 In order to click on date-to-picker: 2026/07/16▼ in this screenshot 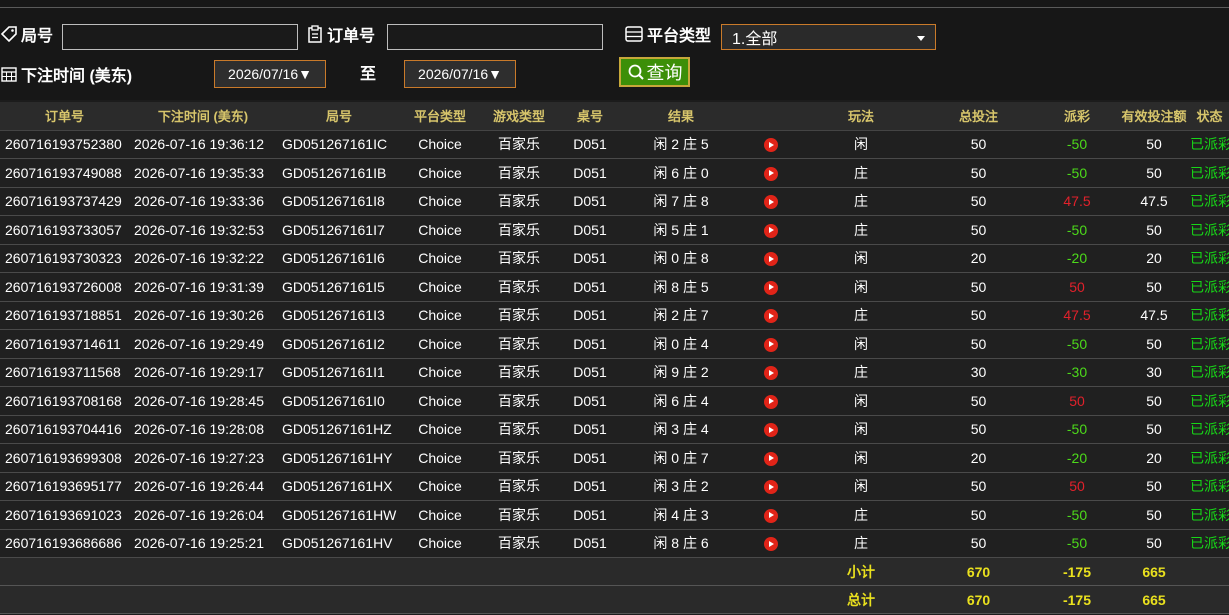, I will do `click(460, 74)`.